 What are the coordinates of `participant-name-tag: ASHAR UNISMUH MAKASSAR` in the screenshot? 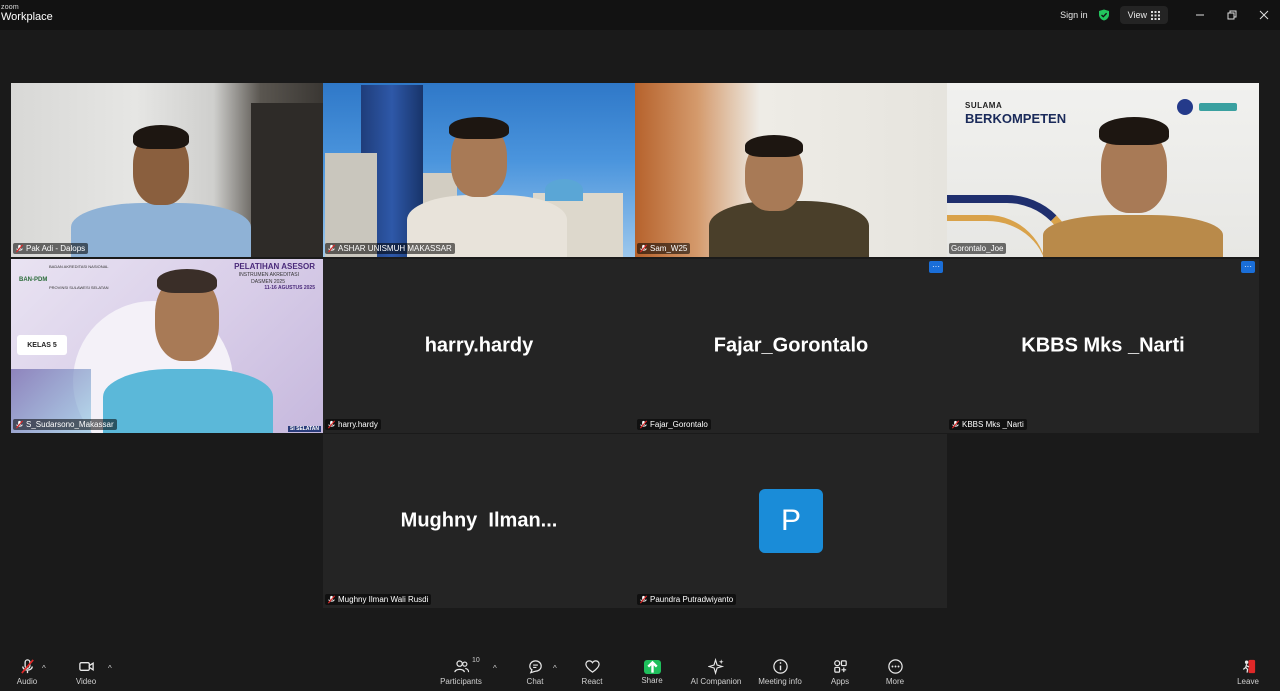 It's located at (390, 248).